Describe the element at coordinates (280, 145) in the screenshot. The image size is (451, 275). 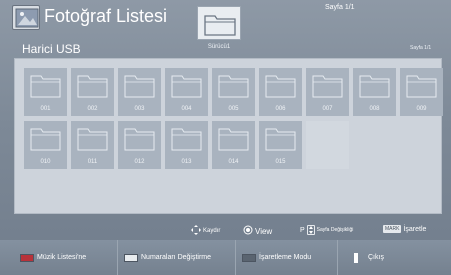
I see `folder-tile: 015` at that location.